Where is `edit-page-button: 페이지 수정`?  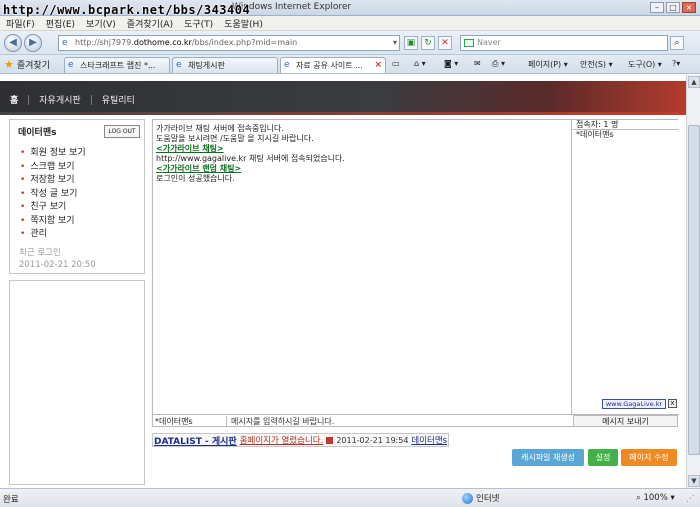 edit-page-button: 페이지 수정 is located at coordinates (649, 457).